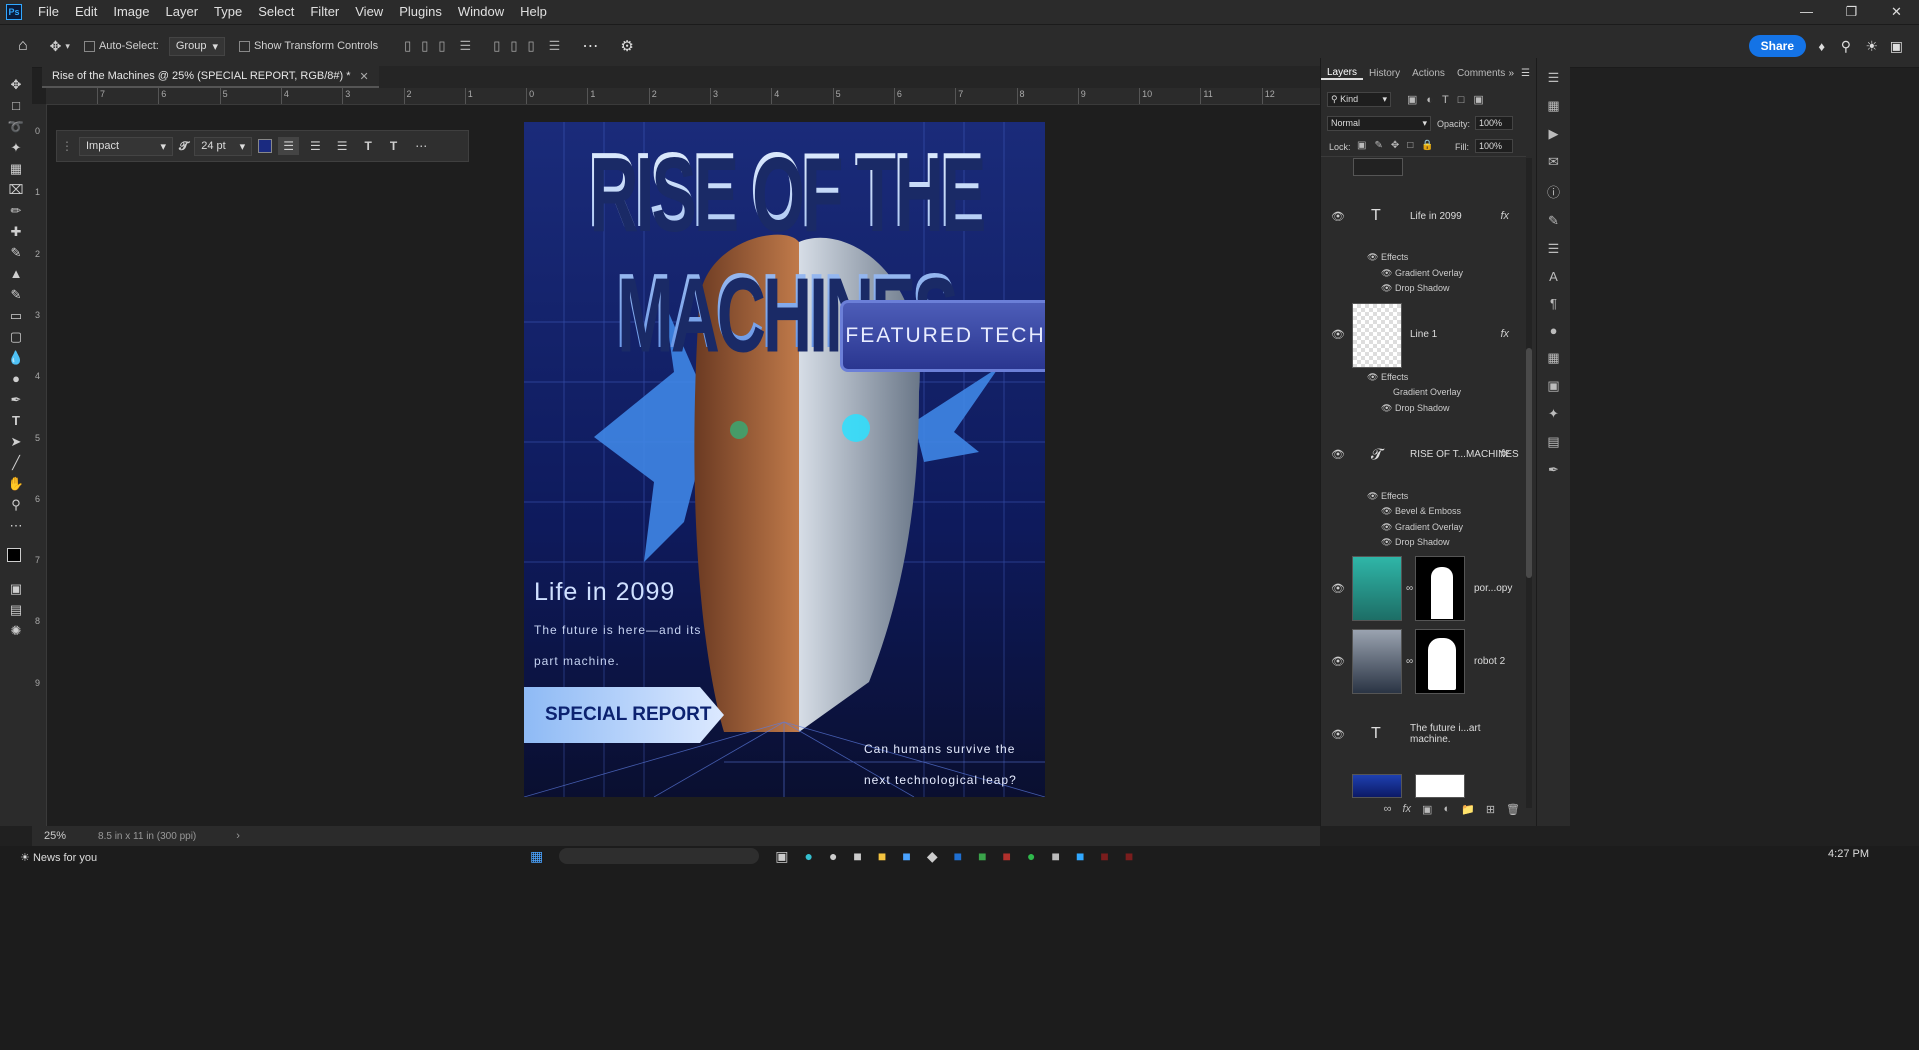  What do you see at coordinates (324, 12) in the screenshot?
I see `menu-filter: Filter` at bounding box center [324, 12].